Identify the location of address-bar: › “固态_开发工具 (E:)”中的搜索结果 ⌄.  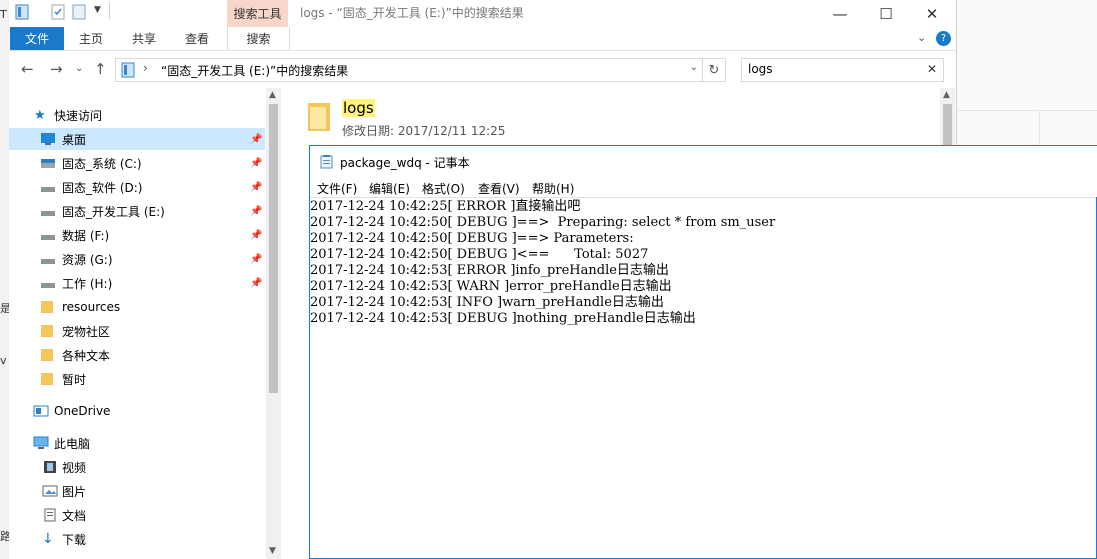
(409, 70).